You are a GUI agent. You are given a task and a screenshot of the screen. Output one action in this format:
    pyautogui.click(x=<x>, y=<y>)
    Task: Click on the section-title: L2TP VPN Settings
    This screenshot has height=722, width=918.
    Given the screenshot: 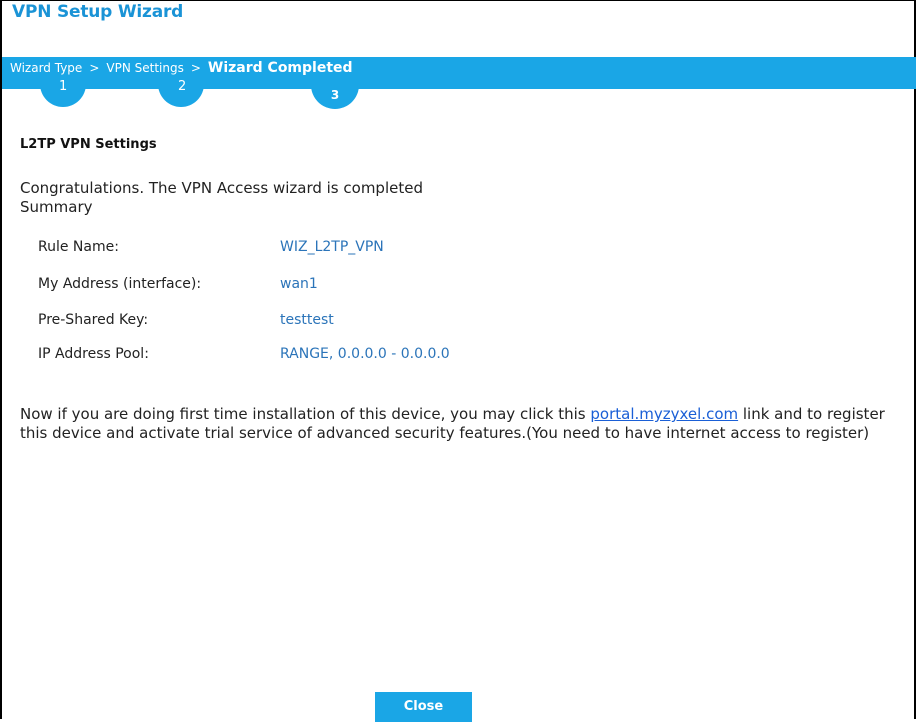 What is the action you would take?
    pyautogui.click(x=88, y=144)
    